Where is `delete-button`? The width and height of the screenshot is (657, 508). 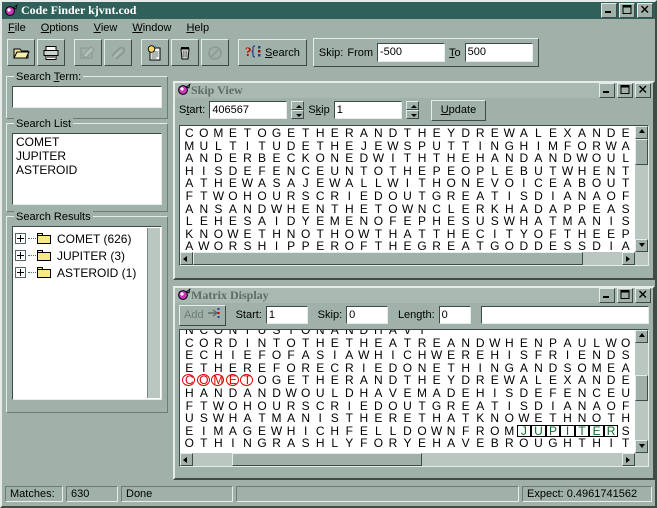
delete-button is located at coordinates (185, 52).